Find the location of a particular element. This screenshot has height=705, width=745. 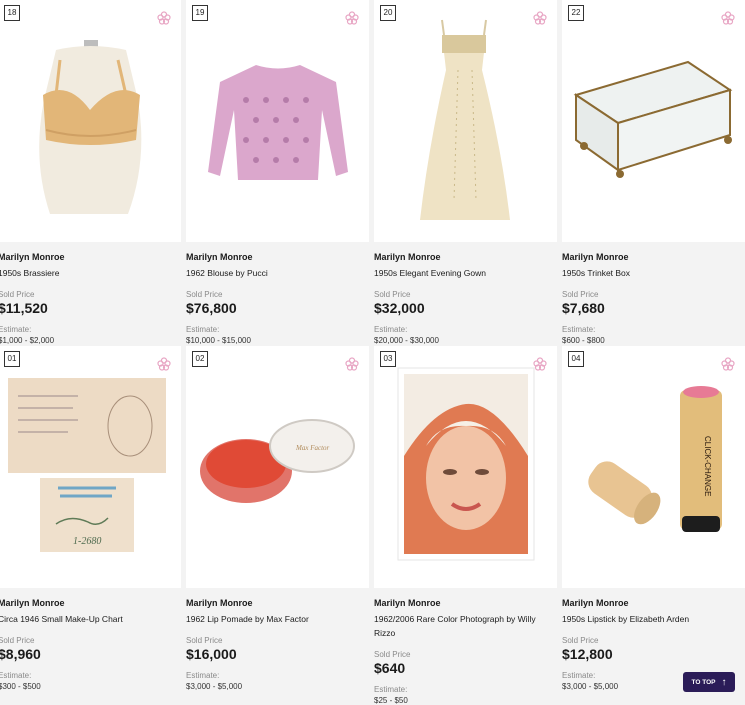

sold-price: $640 is located at coordinates (390, 668).